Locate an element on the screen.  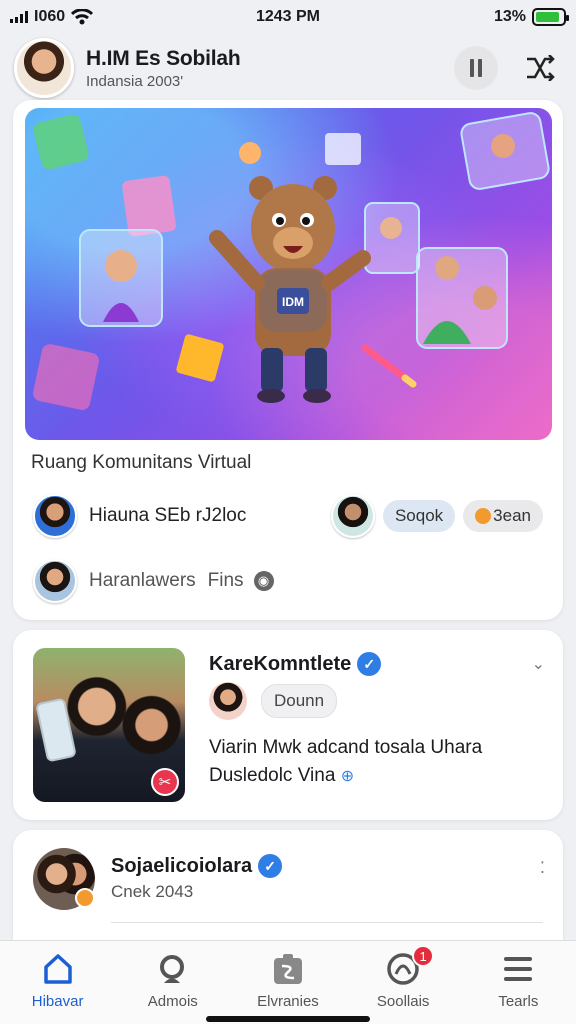
divider is located at coordinates (327, 922).